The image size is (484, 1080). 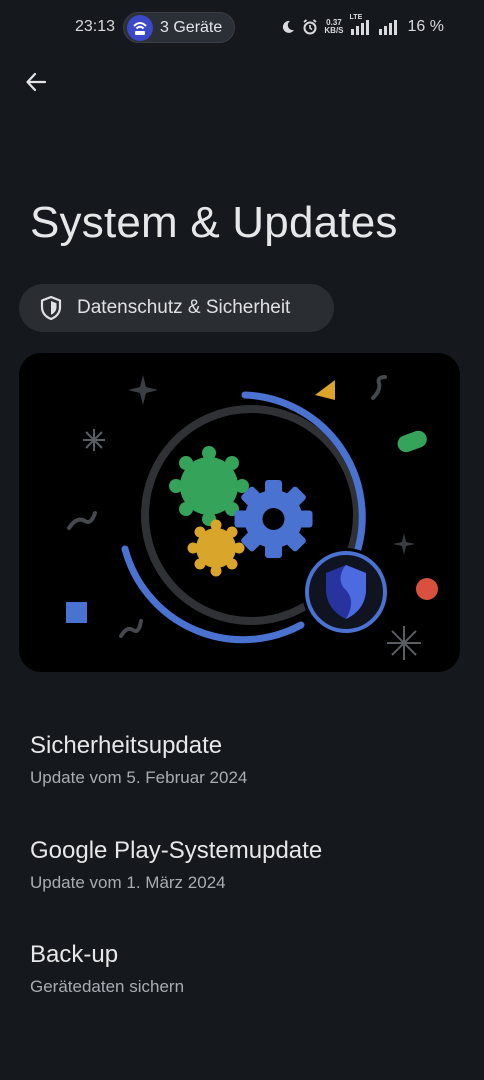 I want to click on hotspot-icon, so click(x=140, y=28).